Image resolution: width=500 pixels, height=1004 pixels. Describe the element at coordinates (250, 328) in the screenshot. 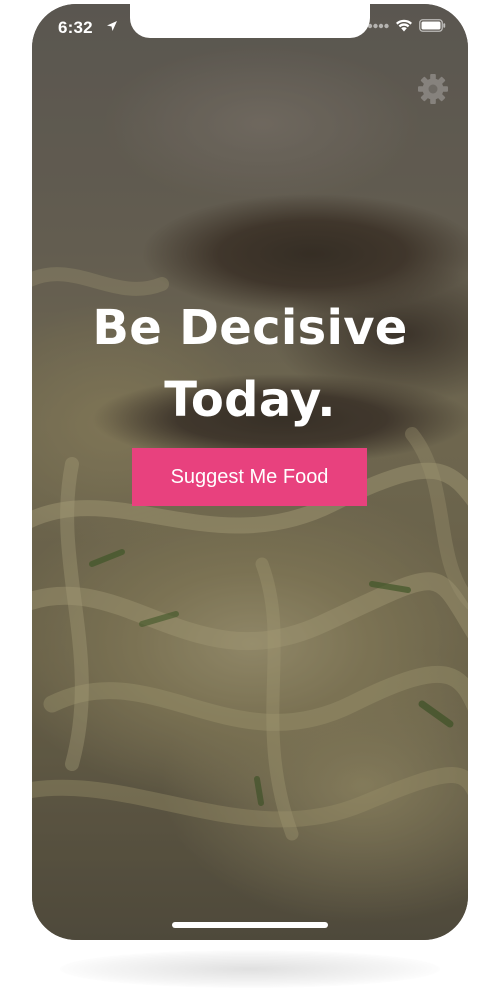

I see `headline-line-1: Be Decisive` at that location.